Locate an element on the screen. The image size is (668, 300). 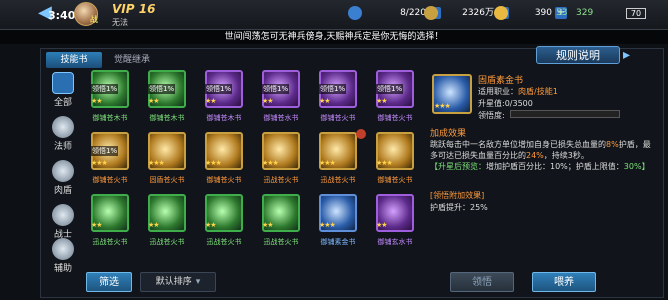
upgrade-preview-label: 【升星后预览： is located at coordinates (458, 166).